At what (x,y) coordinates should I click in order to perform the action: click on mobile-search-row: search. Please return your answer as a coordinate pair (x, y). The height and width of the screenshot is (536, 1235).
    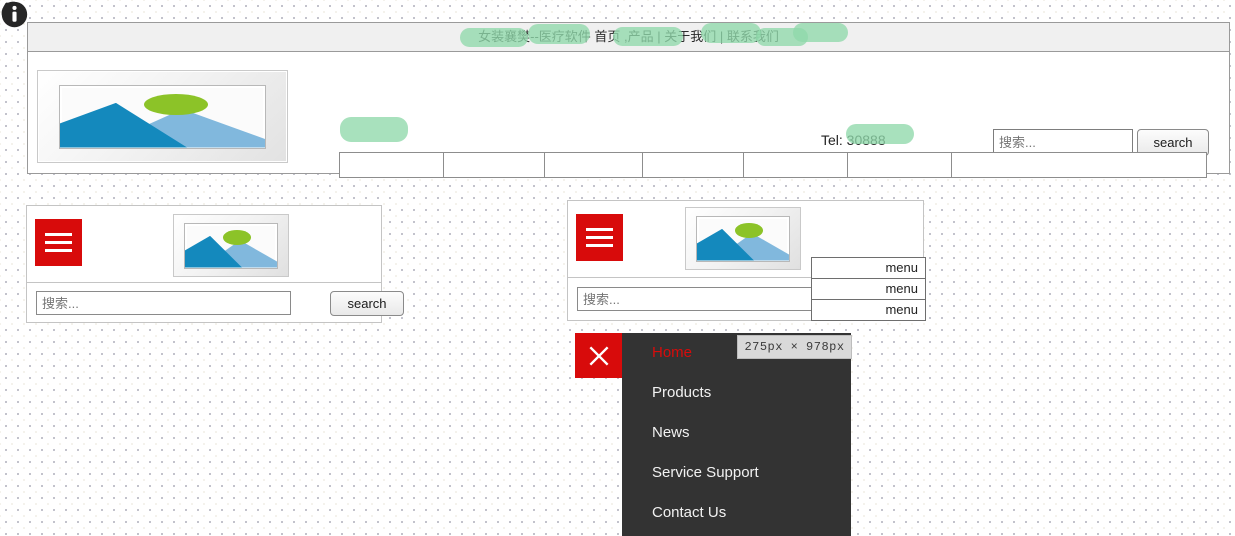
    Looking at the image, I should click on (215, 302).